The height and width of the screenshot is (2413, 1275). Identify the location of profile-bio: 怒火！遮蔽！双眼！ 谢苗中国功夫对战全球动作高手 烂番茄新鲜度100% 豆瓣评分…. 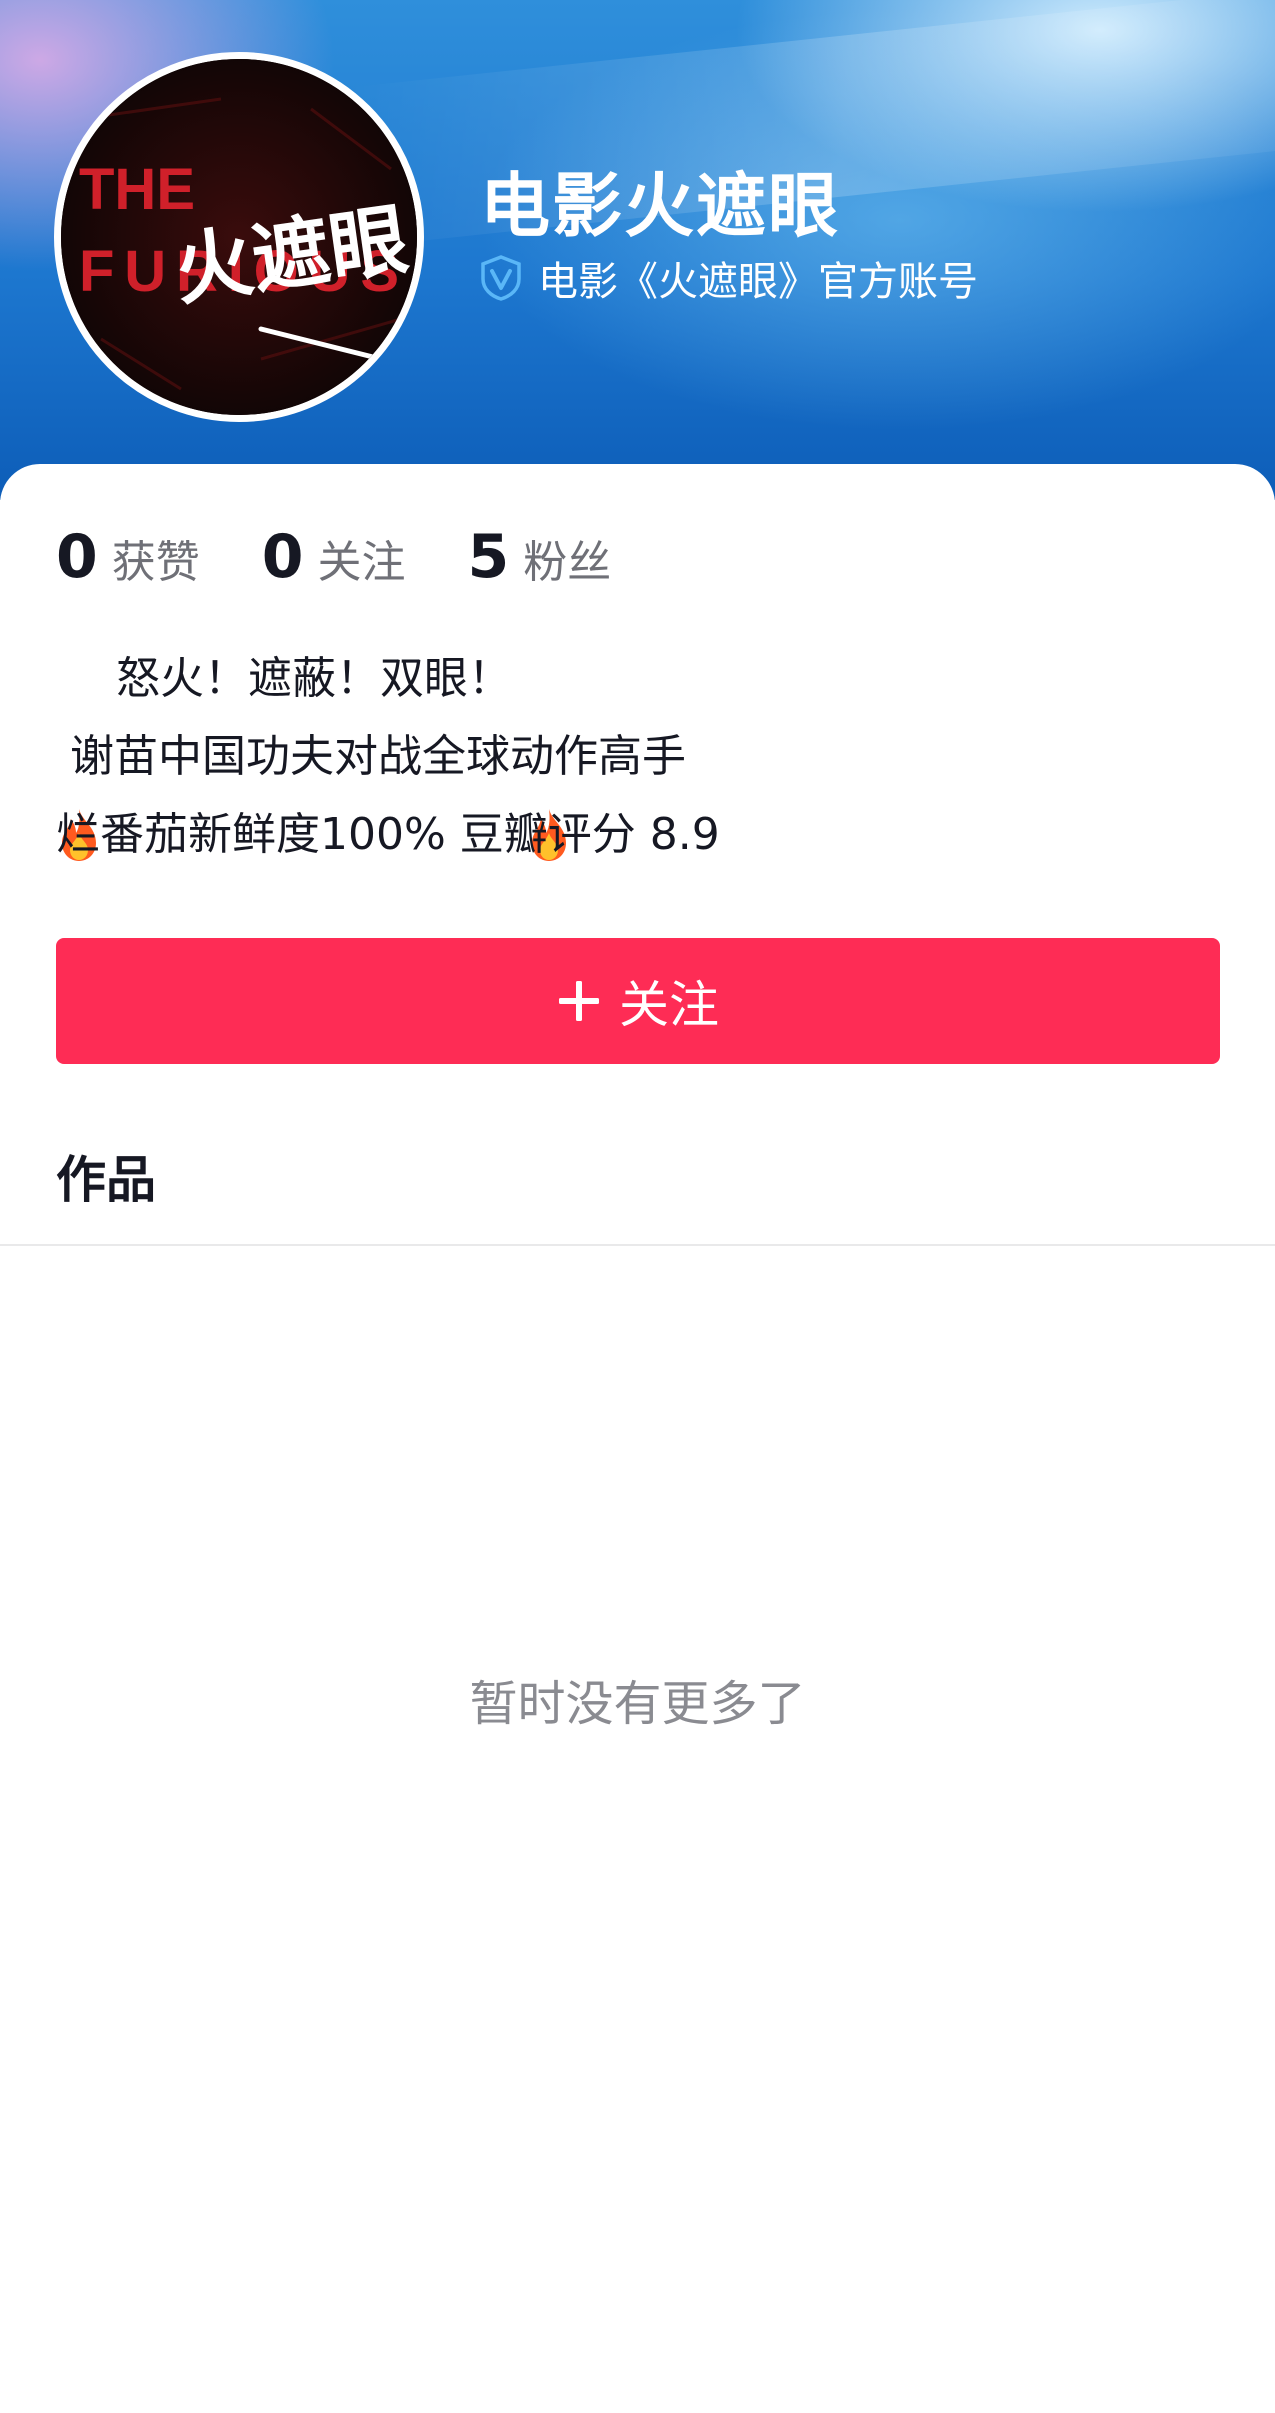
(636, 757).